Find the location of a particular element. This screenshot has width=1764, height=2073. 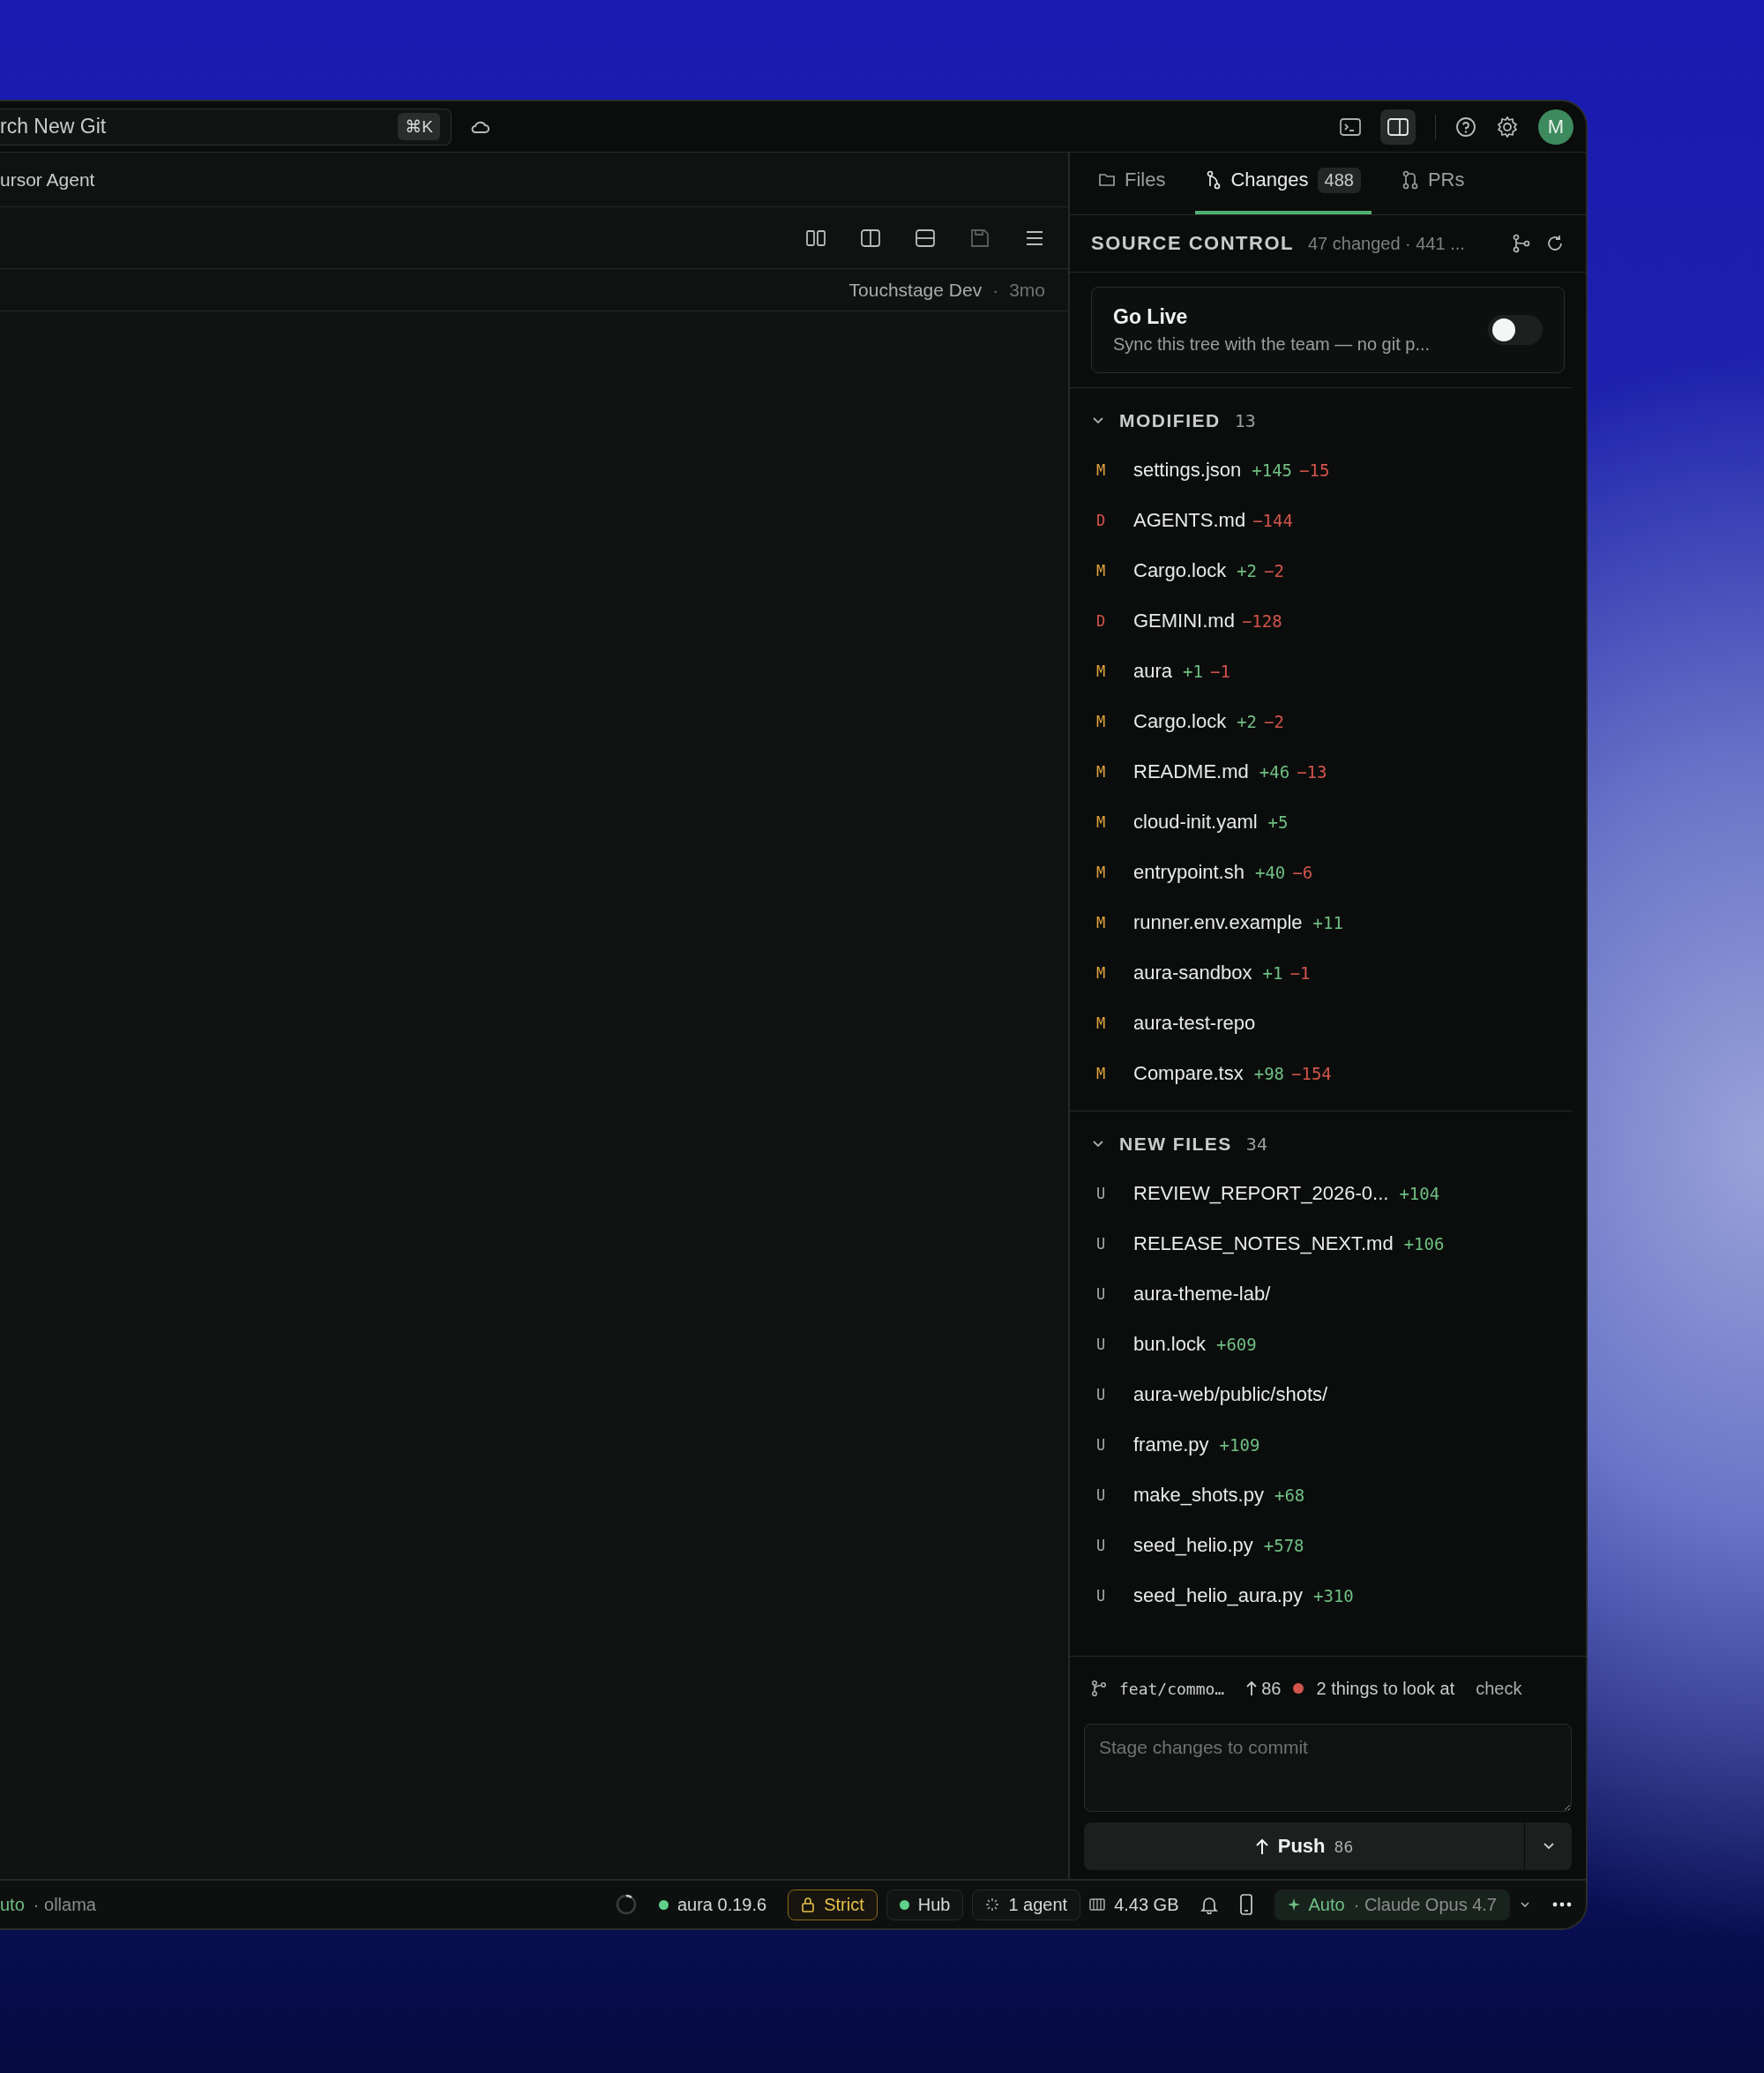

file-name: runner.env.example is located at coordinates (1218, 922).